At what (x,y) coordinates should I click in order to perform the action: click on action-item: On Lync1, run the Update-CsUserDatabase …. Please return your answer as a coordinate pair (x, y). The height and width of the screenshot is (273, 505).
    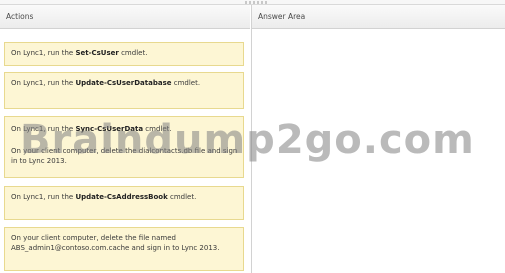
    Looking at the image, I should click on (124, 90).